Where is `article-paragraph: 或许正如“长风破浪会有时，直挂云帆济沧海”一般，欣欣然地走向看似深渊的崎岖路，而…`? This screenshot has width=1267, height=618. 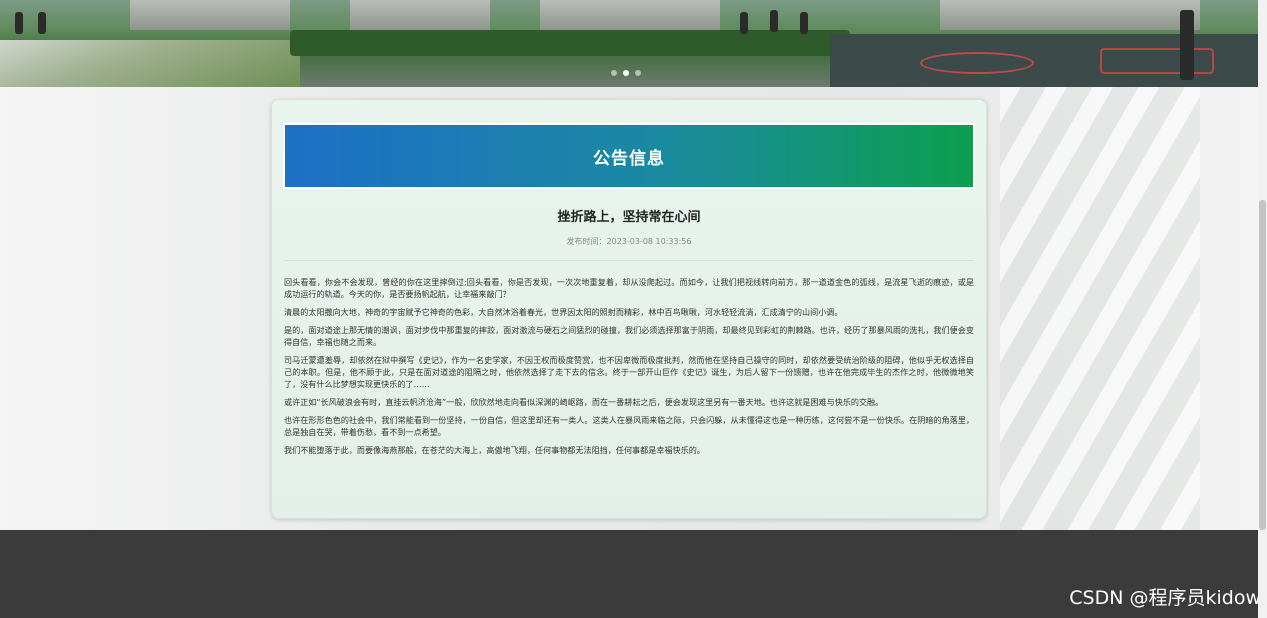 article-paragraph: 或许正如“长风破浪会有时，直挂云帆济沧海”一般，欣欣然地走向看似深渊的崎岖路，而… is located at coordinates (584, 402).